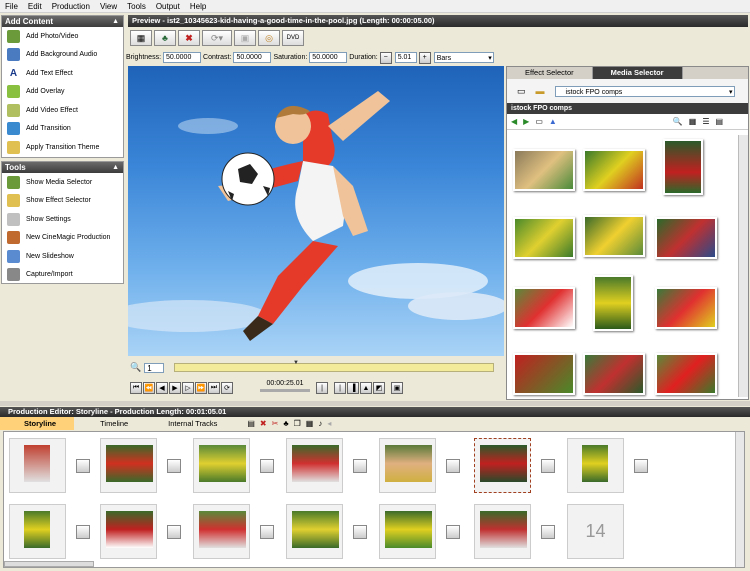 This screenshot has height=571, width=750. What do you see at coordinates (136, 388) in the screenshot?
I see `go-start-button: ⏮` at bounding box center [136, 388].